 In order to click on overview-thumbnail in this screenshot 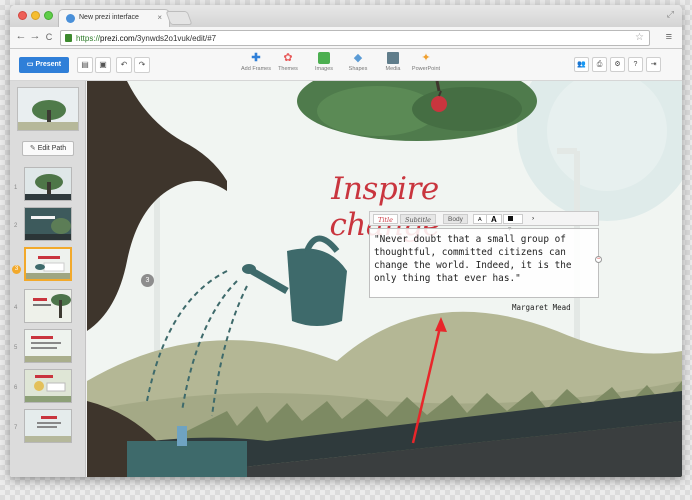, I will do `click(48, 109)`.